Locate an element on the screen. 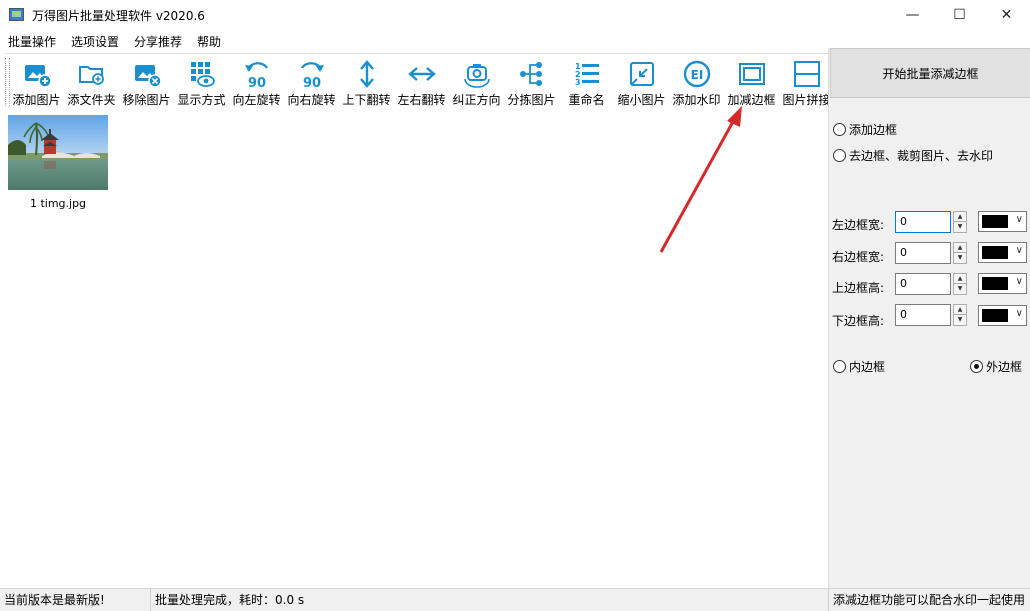 This screenshot has width=1030, height=611. status-version: 当前版本是最新版! is located at coordinates (54, 600).